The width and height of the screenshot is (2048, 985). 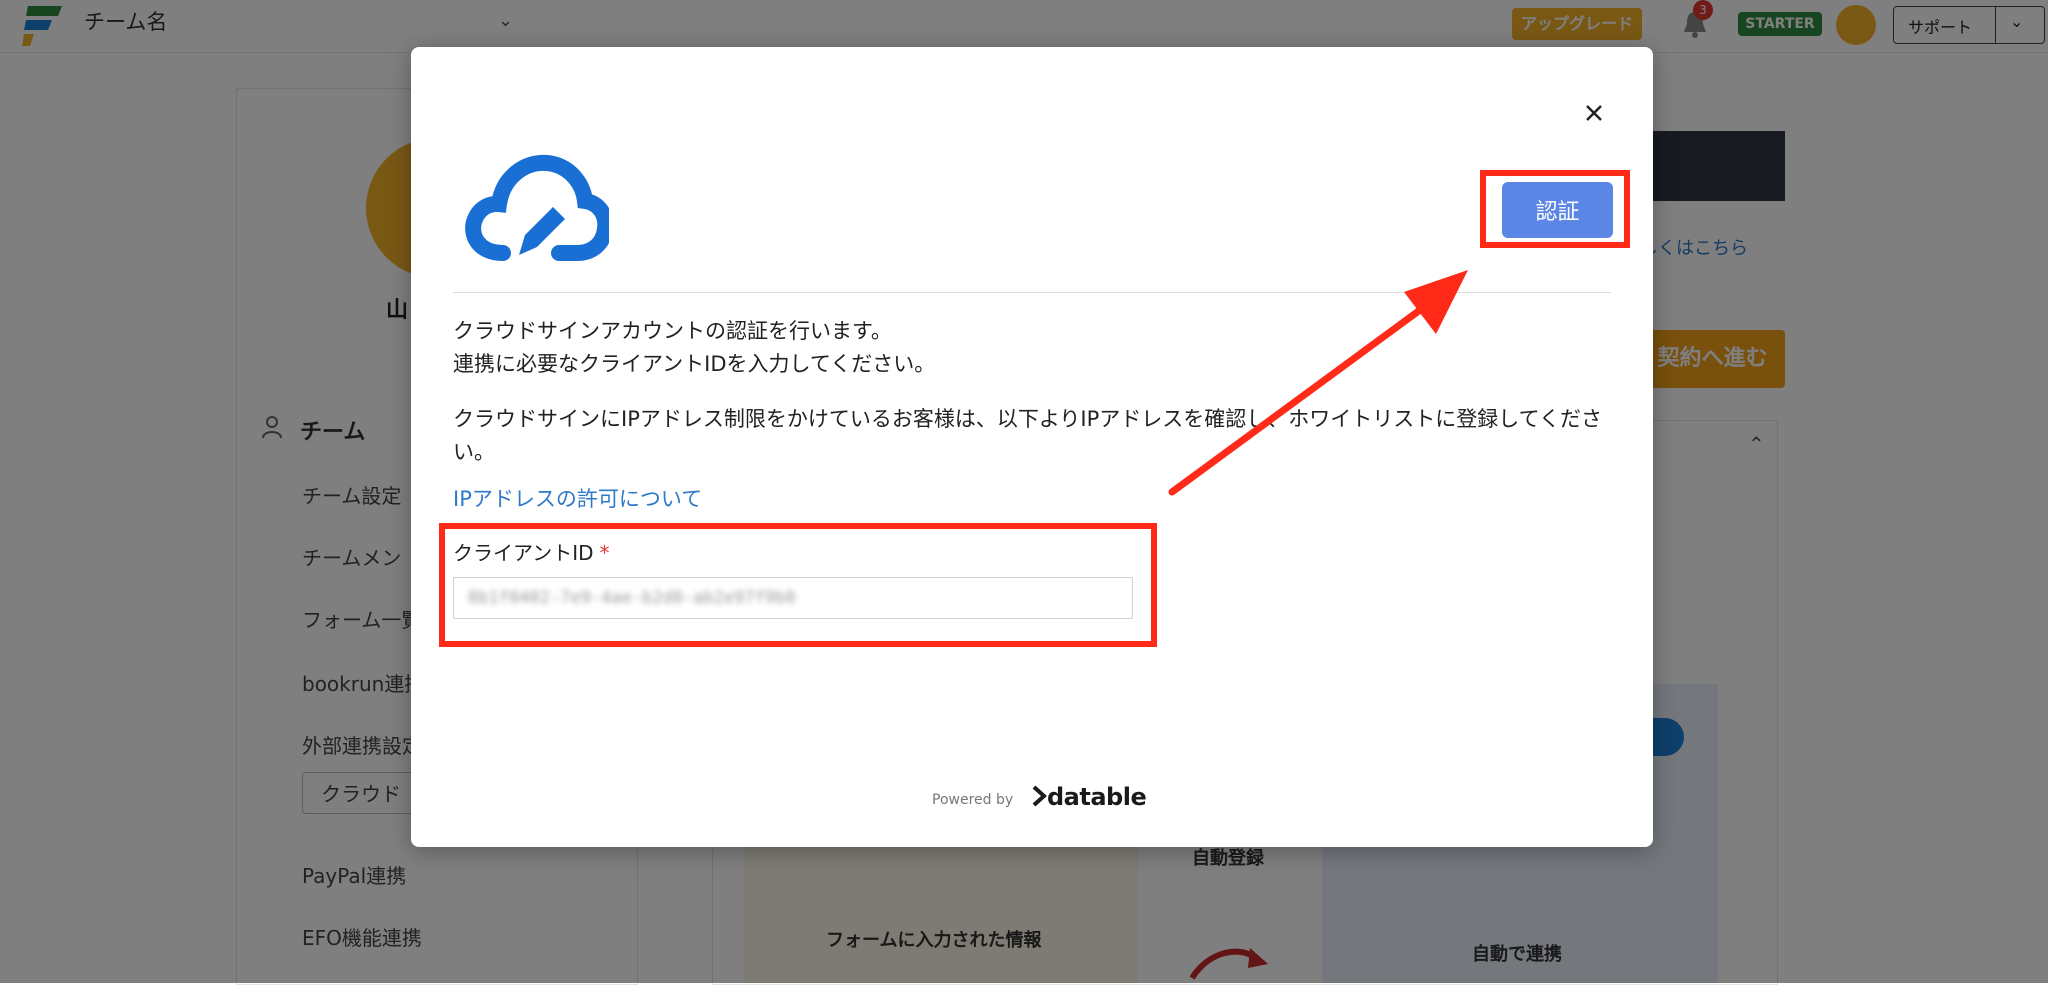 I want to click on datable-brand: datable, so click(x=1097, y=797).